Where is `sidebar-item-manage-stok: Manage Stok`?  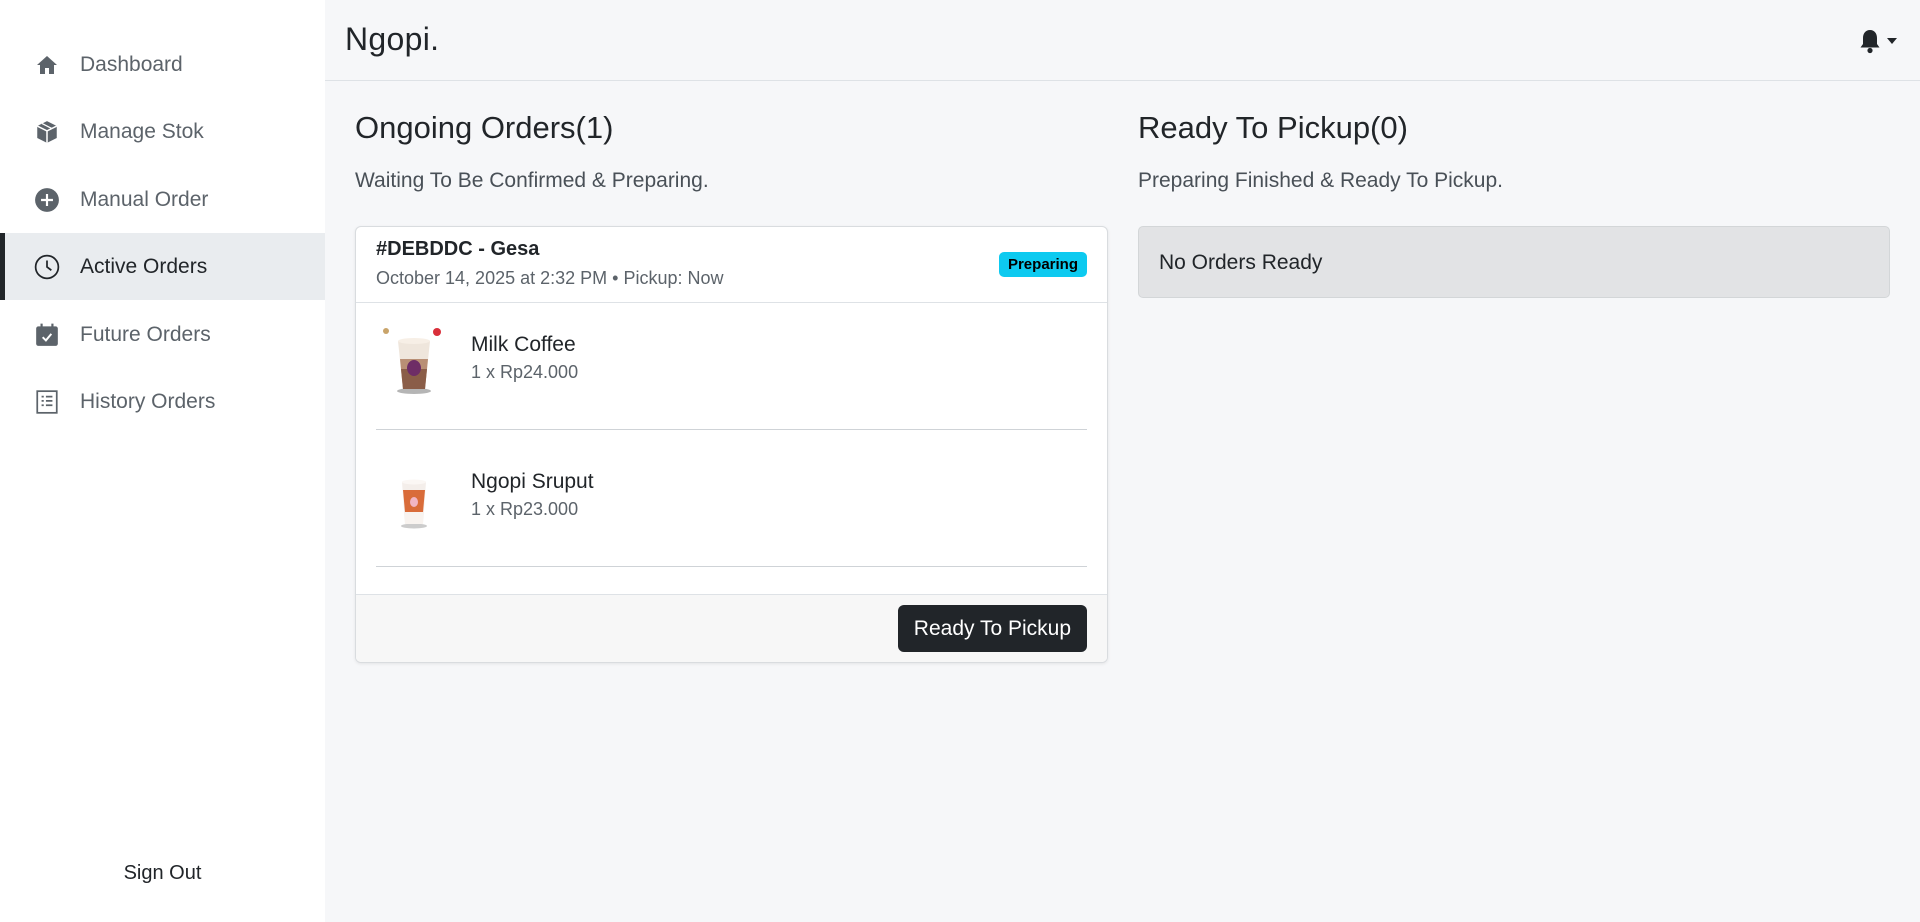 sidebar-item-manage-stok: Manage Stok is located at coordinates (162, 131).